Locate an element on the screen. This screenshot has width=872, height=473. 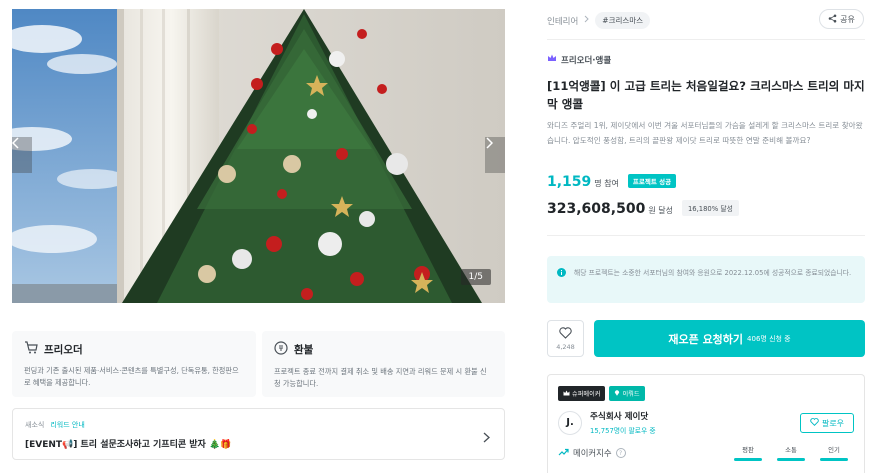
like-button: 4,248 is located at coordinates (565, 338).